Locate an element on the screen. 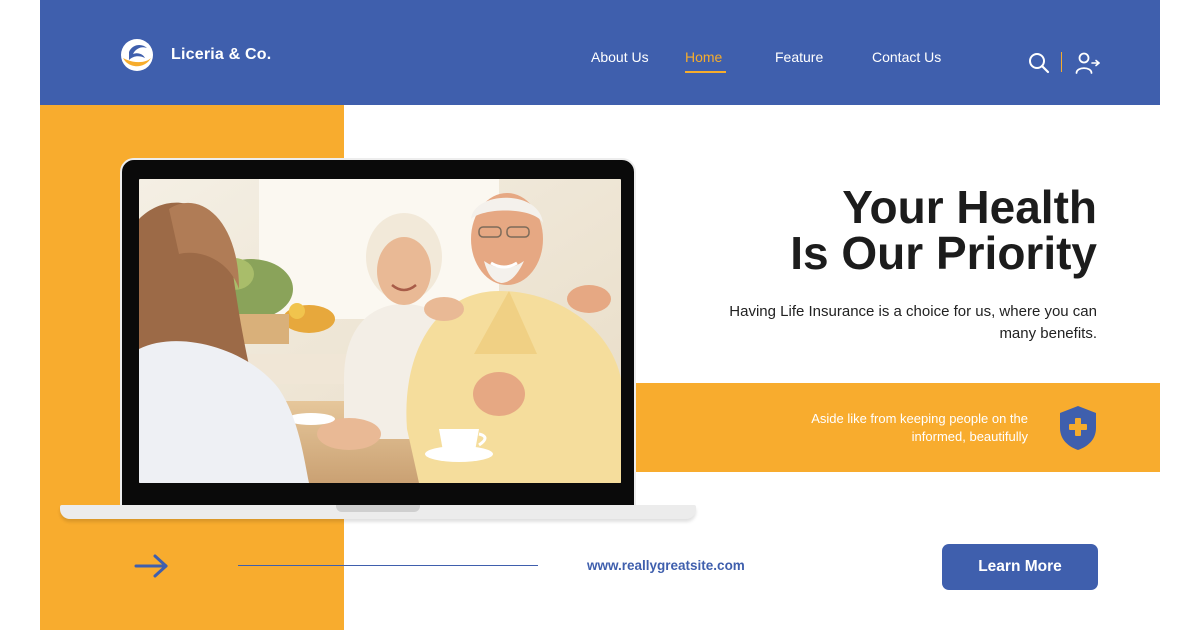  active-nav-underline is located at coordinates (705, 72).